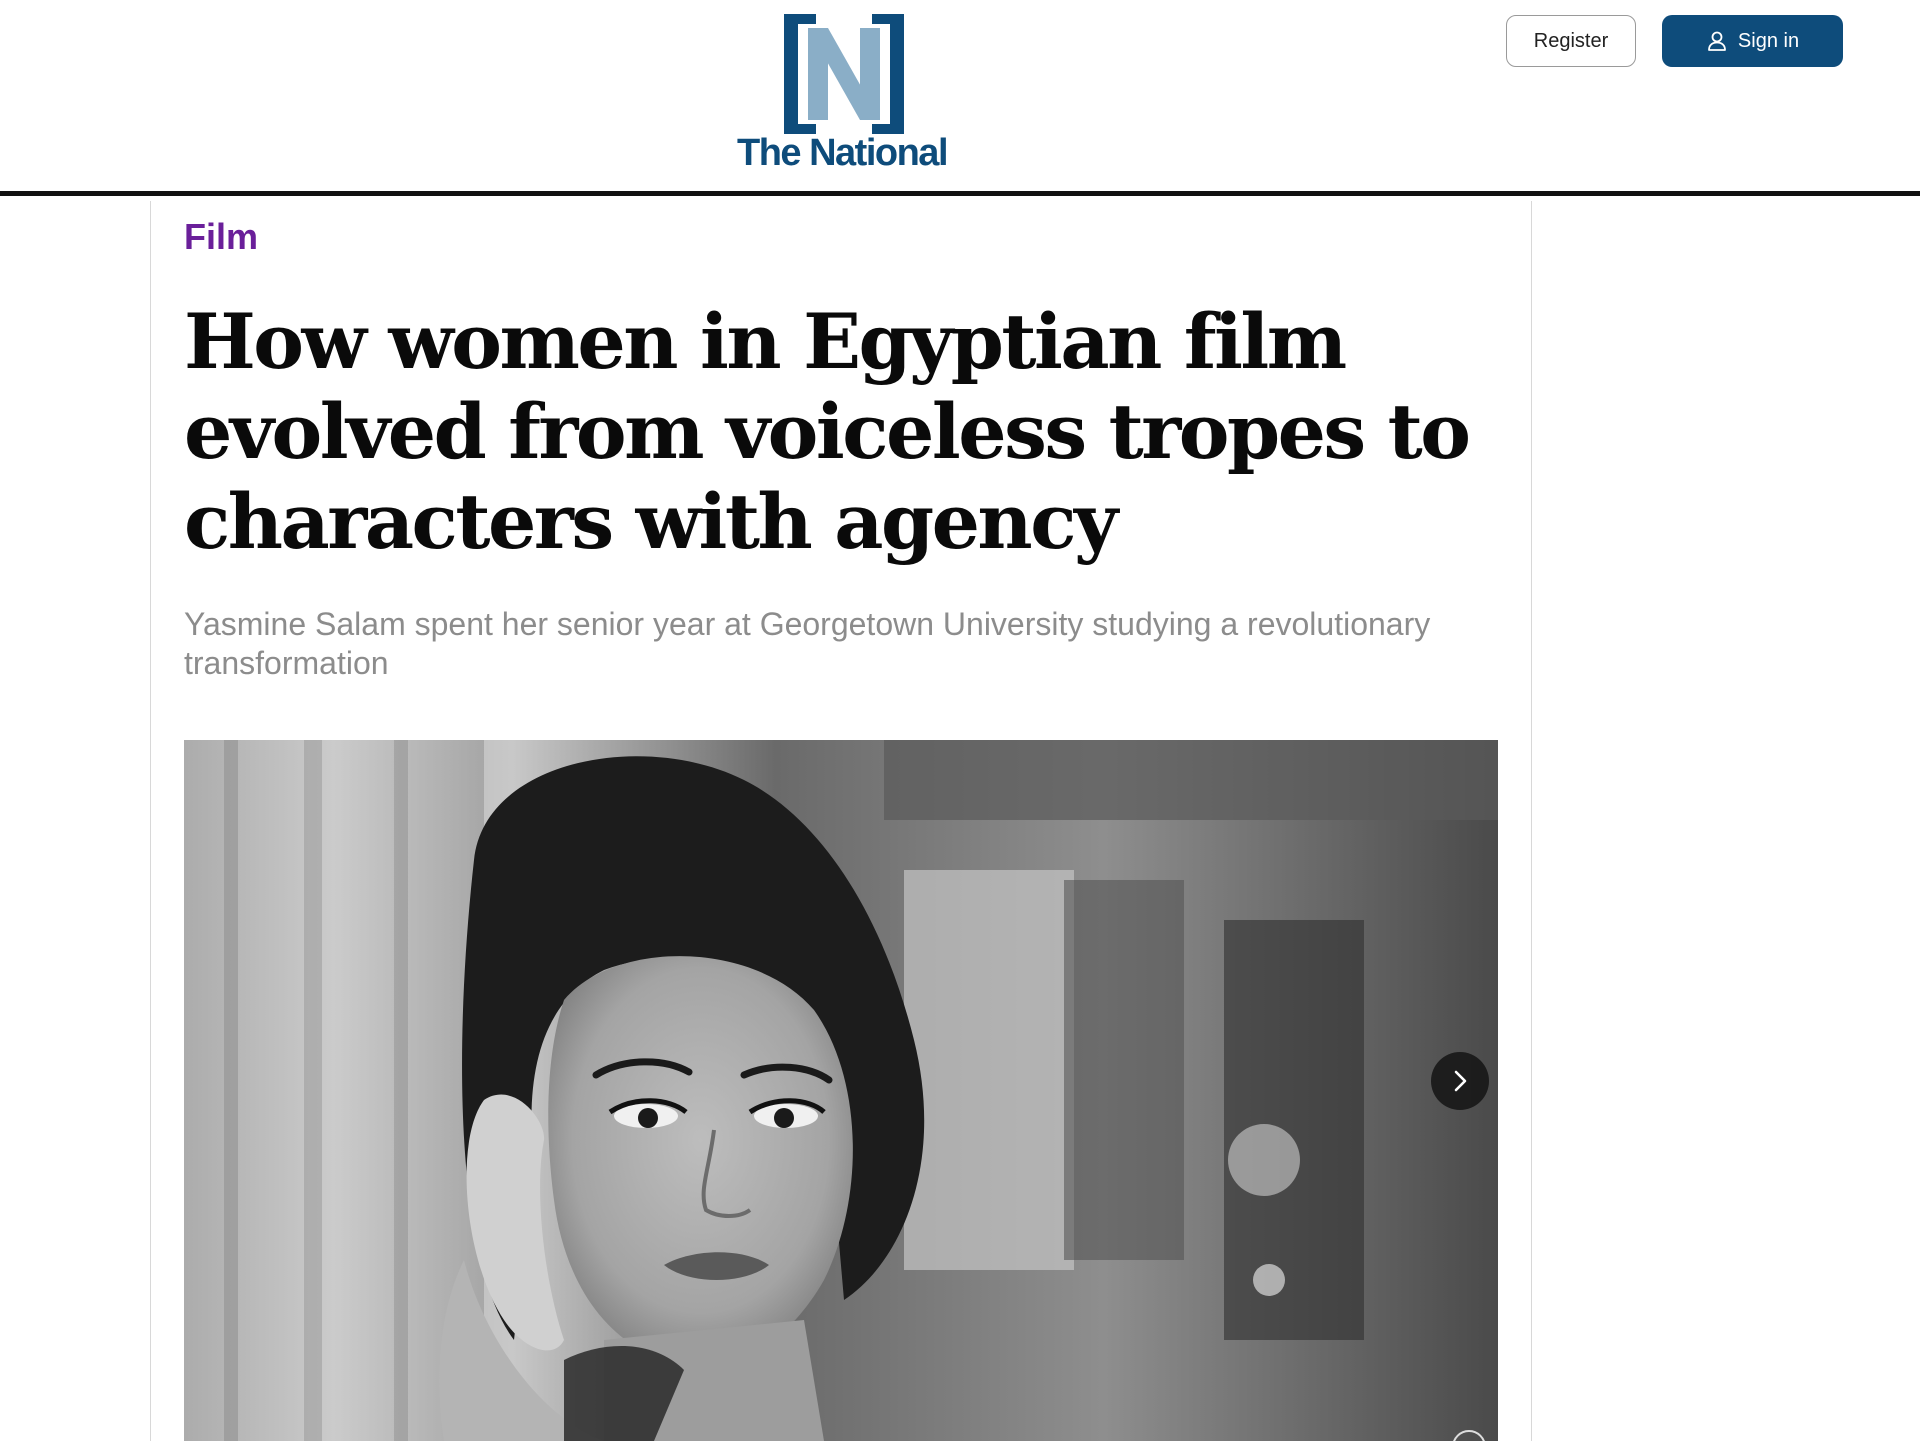 The image size is (1920, 1441). I want to click on register-button: Register, so click(1571, 41).